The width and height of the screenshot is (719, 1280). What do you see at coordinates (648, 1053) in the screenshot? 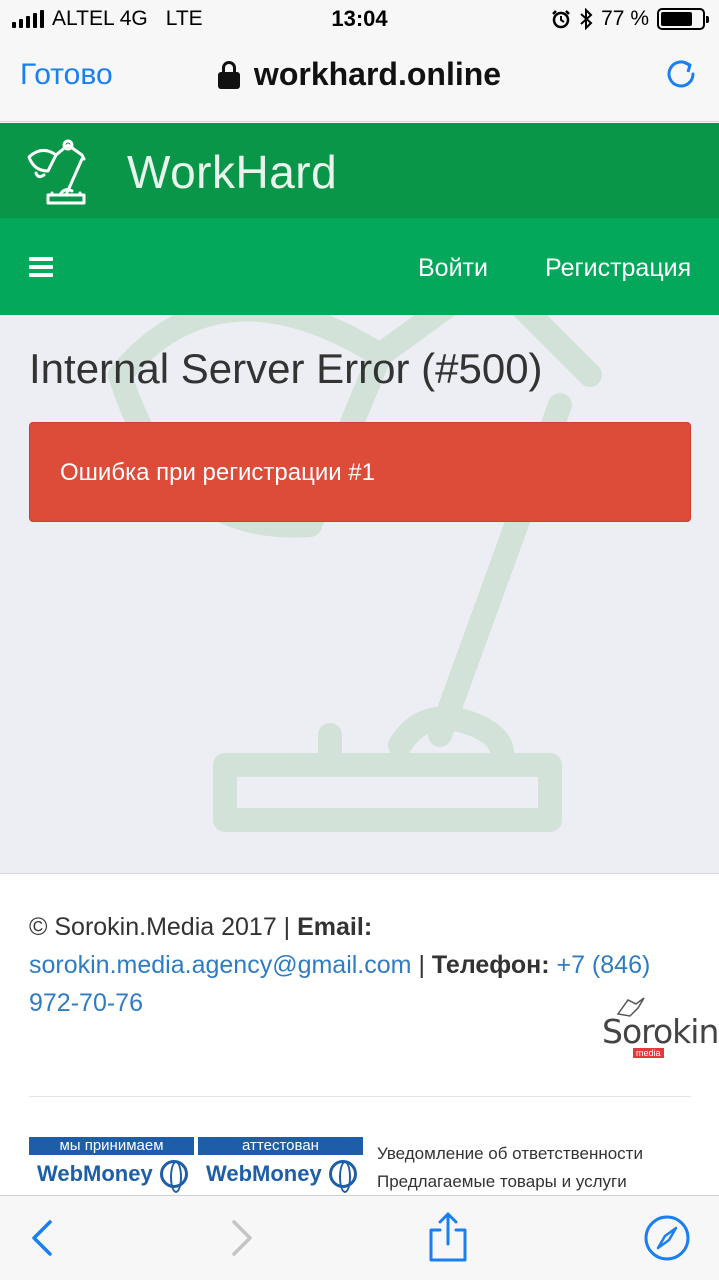
I see `sorokin-logo-sub: media` at bounding box center [648, 1053].